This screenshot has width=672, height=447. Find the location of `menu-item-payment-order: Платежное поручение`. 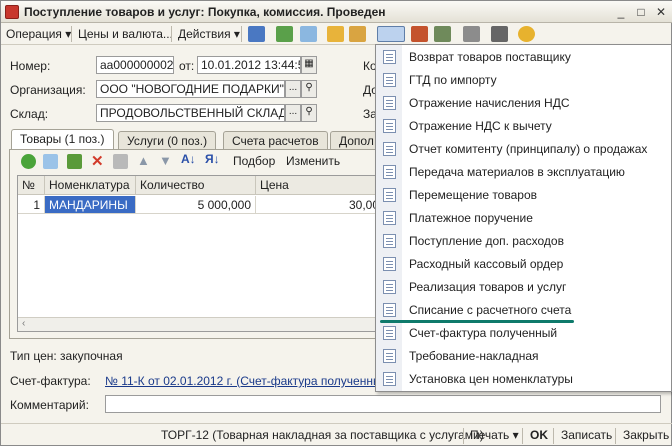

menu-item-payment-order: Платежное поручение is located at coordinates (523, 218).